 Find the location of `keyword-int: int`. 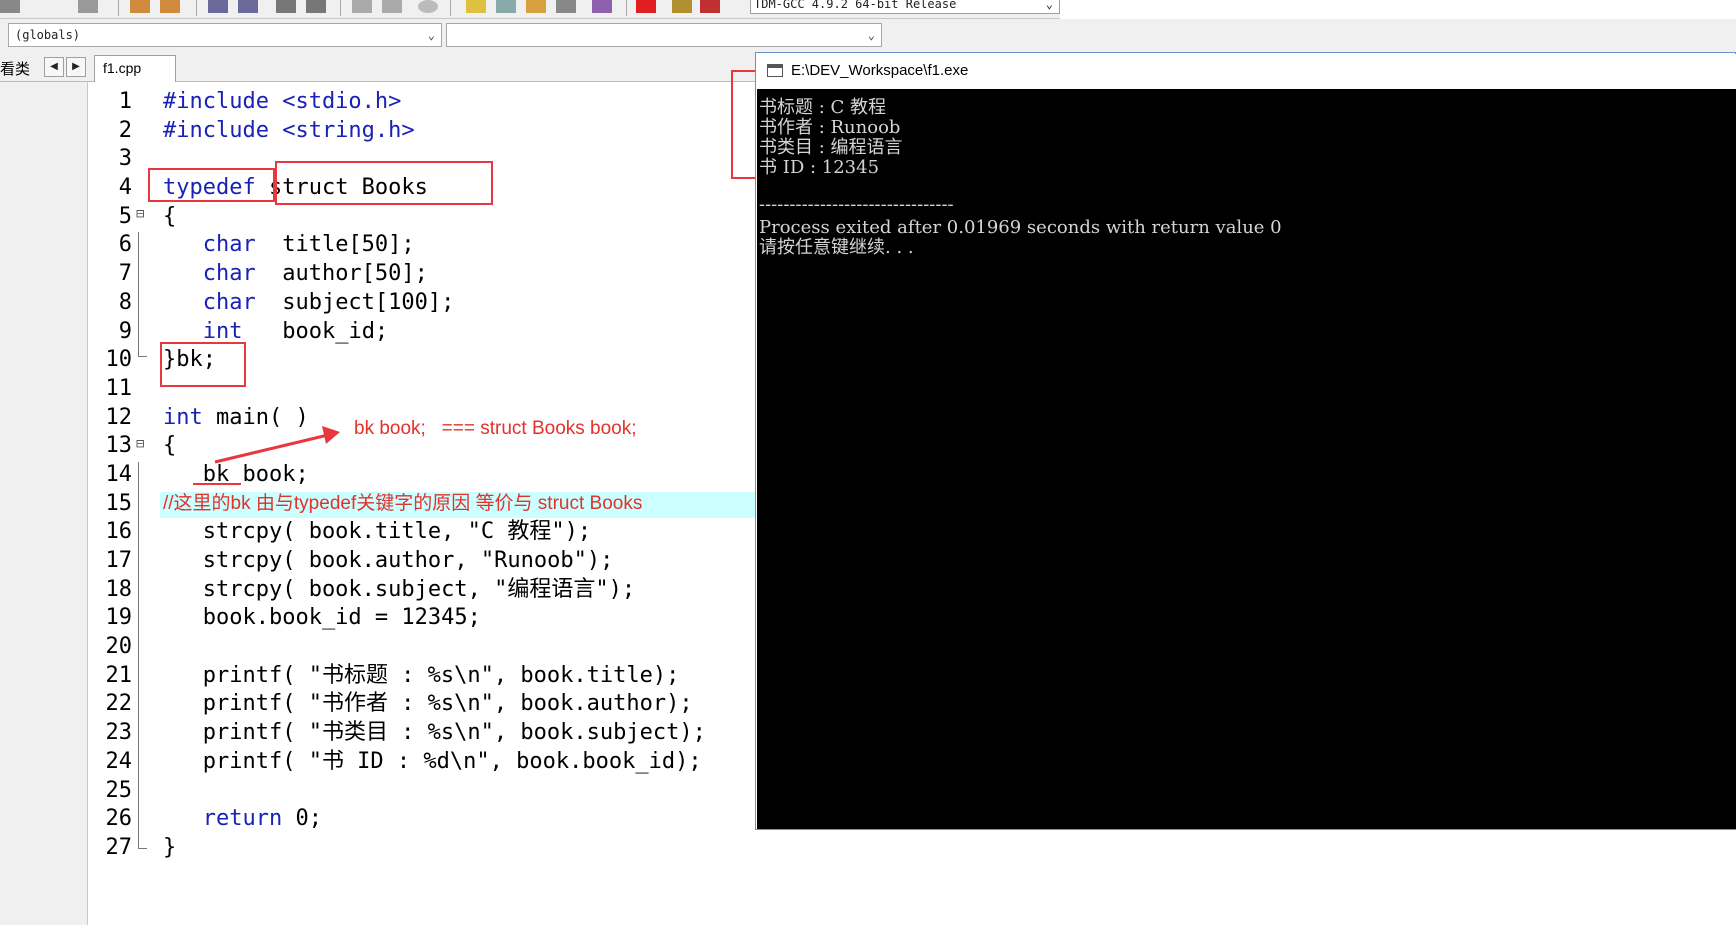

keyword-int: int is located at coordinates (183, 417).